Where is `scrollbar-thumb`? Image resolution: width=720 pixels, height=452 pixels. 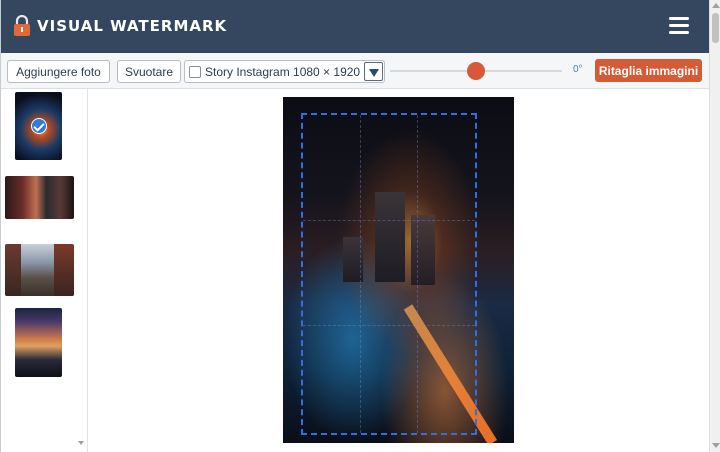 scrollbar-thumb is located at coordinates (715, 28).